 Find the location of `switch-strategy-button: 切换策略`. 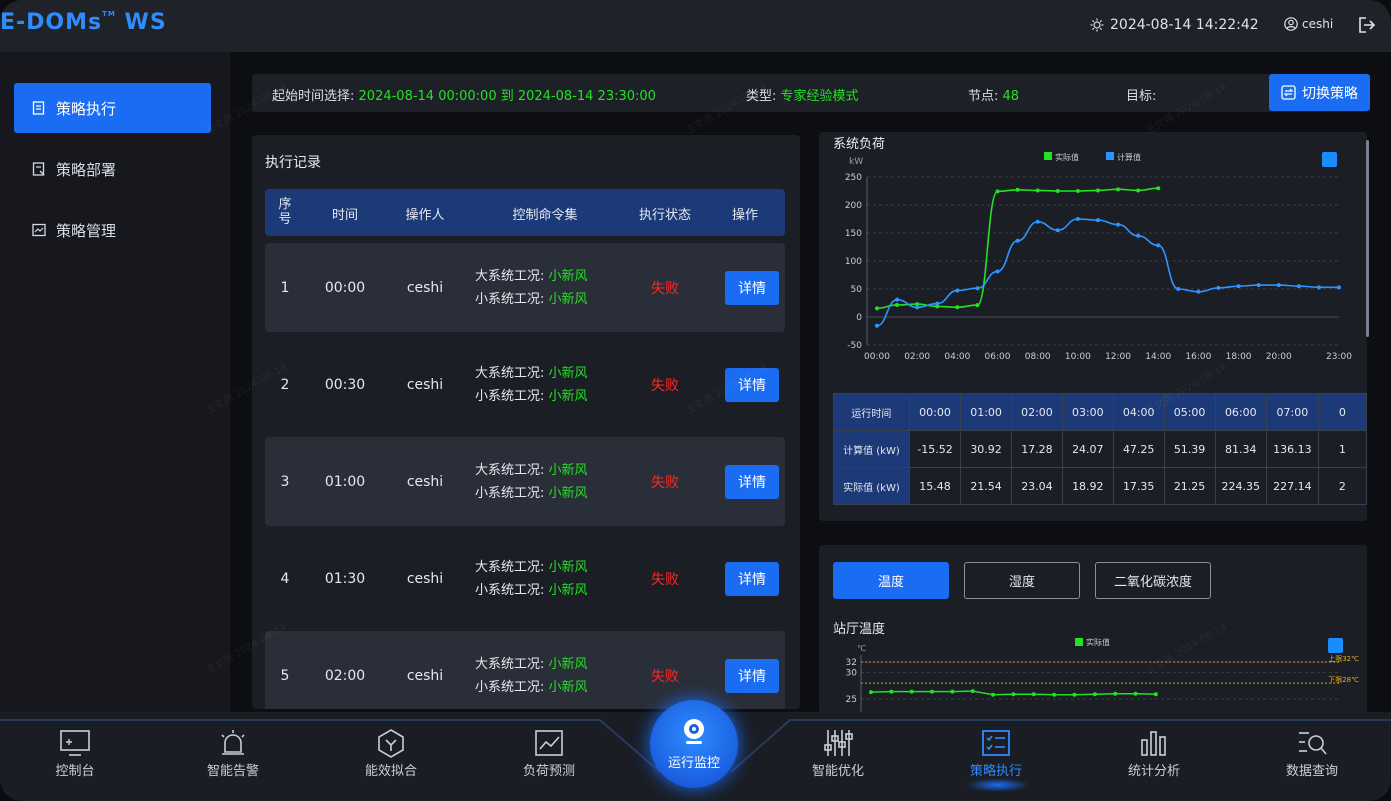

switch-strategy-button: 切换策略 is located at coordinates (1319, 92).